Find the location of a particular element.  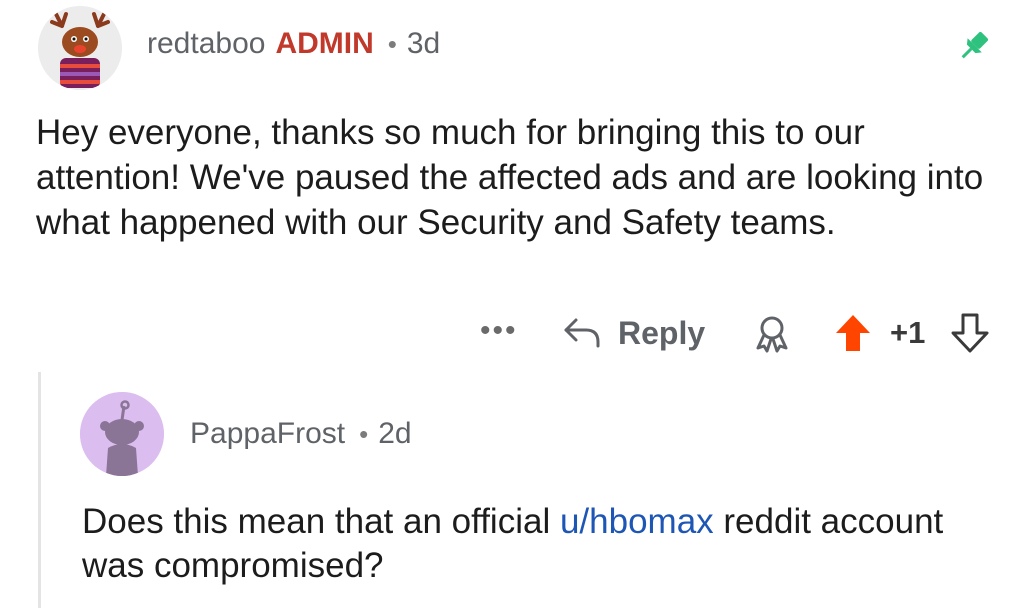

admin-badge: ADMIN is located at coordinates (324, 43).